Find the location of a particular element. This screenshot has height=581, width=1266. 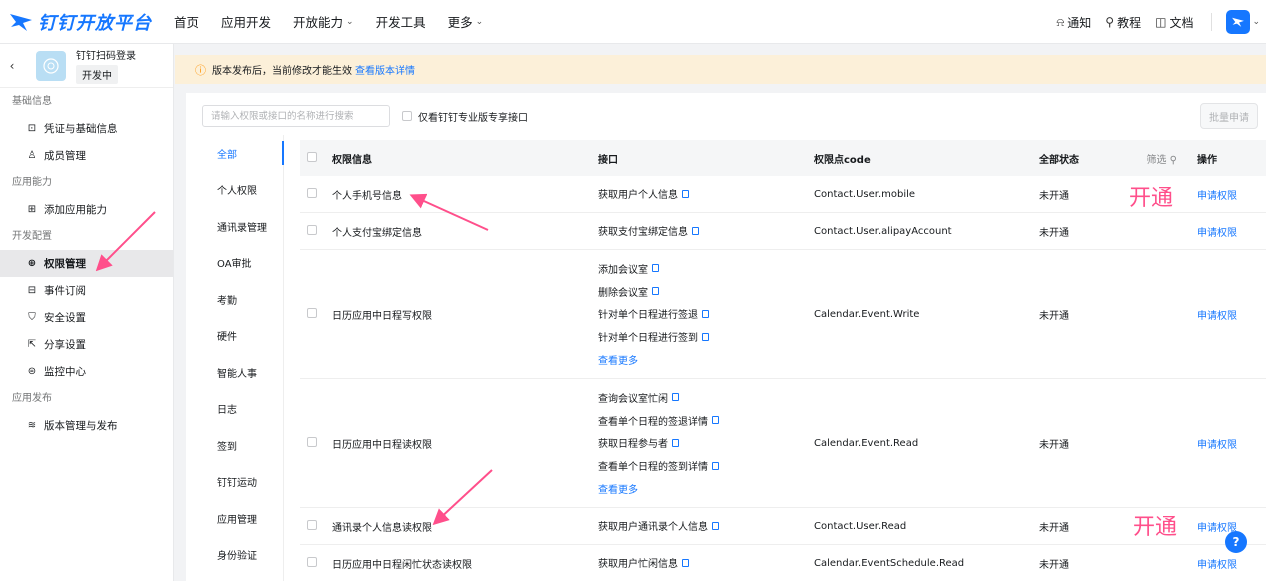

sidebar-item-shield: ⛉ 安全设置 is located at coordinates (86, 317).